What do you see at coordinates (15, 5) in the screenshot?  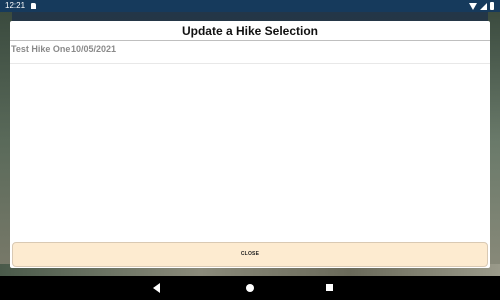 I see `status-time: 12:21` at bounding box center [15, 5].